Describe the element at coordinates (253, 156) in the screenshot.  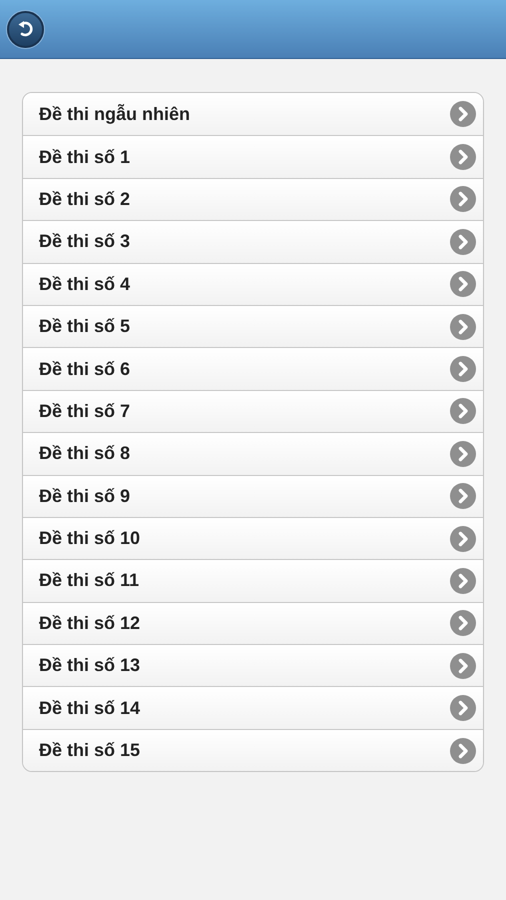
I see `list-item: Đề thi số 1` at that location.